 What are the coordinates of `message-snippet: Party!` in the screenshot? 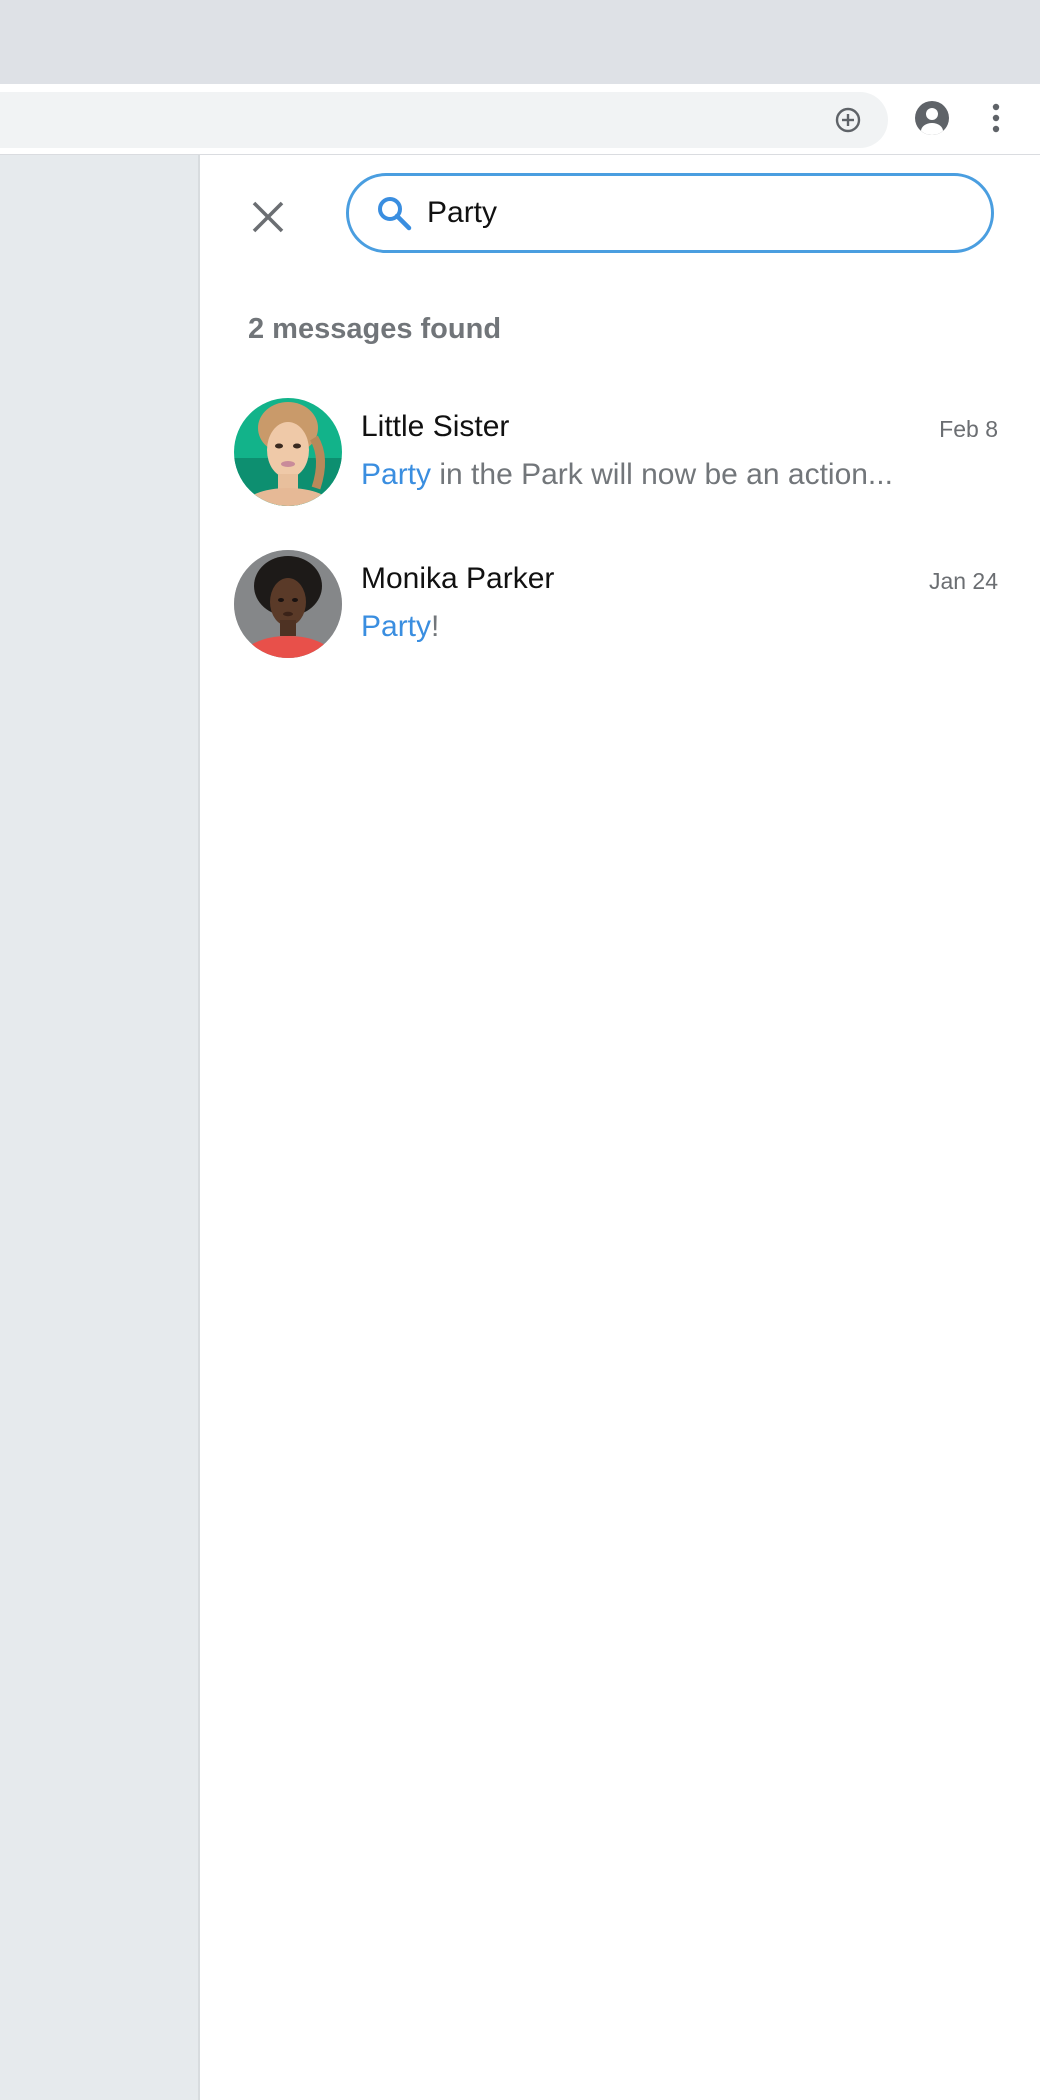 It's located at (400, 627).